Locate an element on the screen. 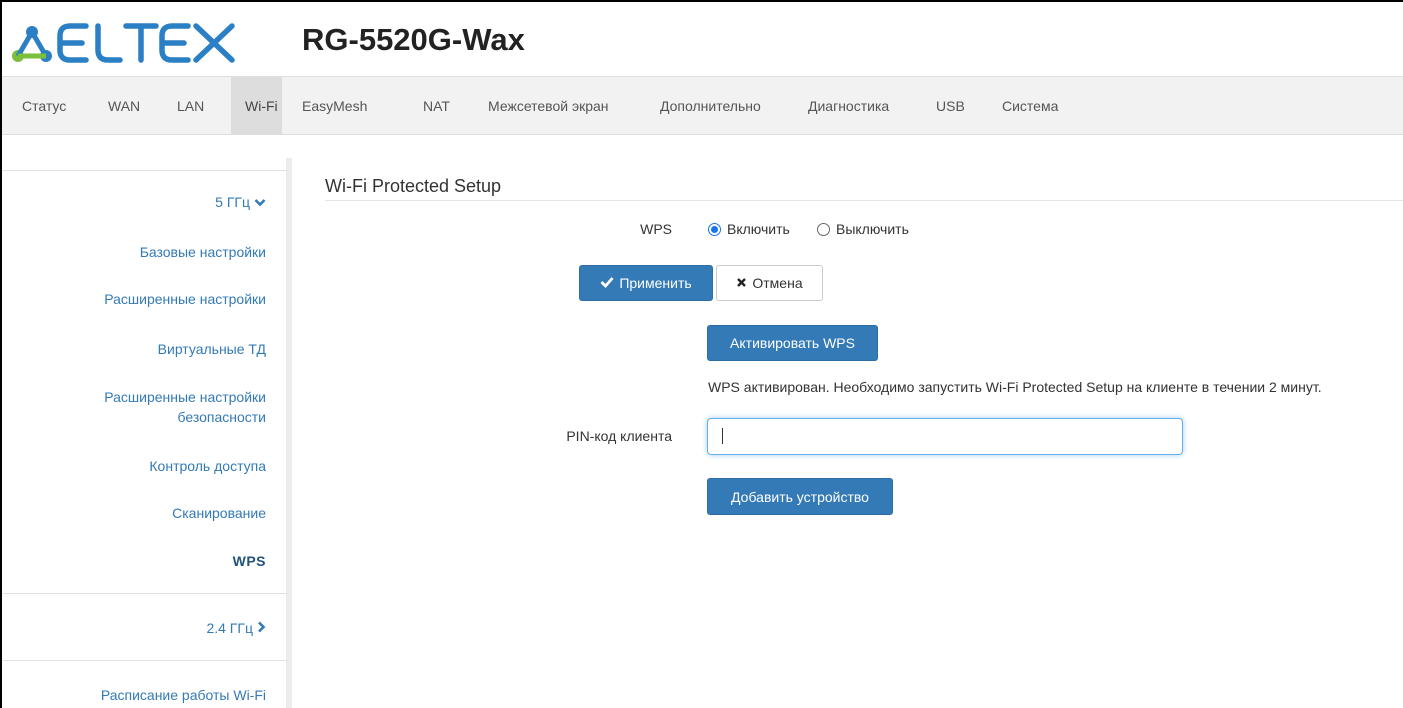  nav-usb: USB is located at coordinates (950, 106).